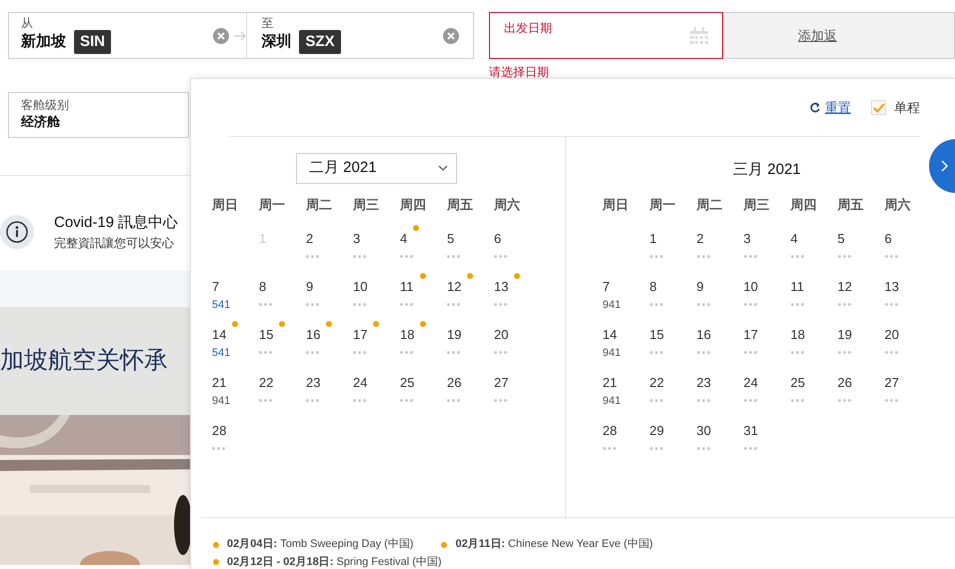 This screenshot has height=569, width=955. I want to click on route-field: 从 新加坡 SIN 至 深圳 SZX, so click(241, 35).